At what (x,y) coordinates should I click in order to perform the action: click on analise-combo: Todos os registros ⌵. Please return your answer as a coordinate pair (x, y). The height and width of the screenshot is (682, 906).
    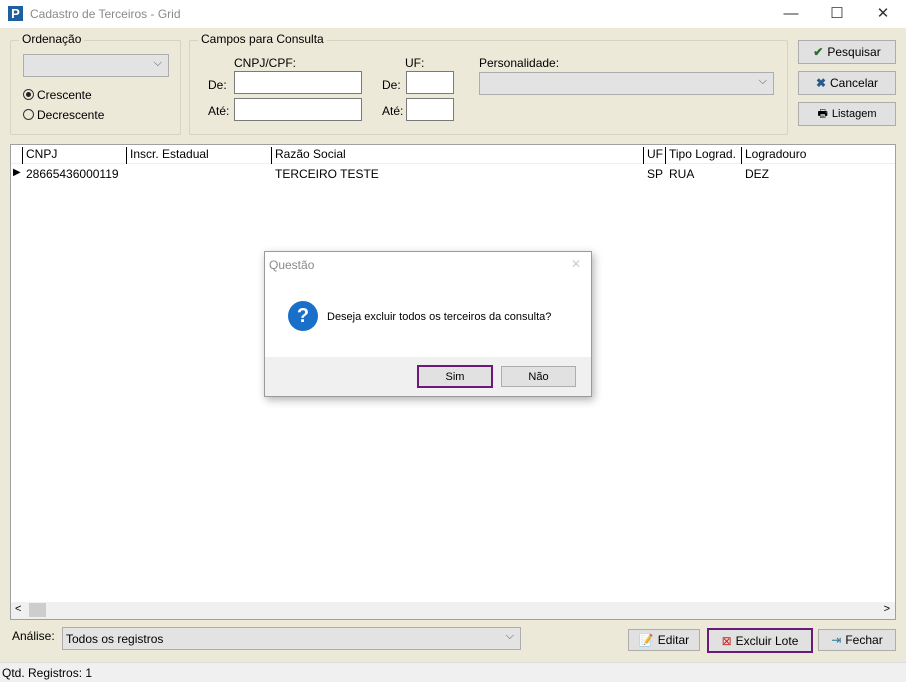
    Looking at the image, I should click on (291, 638).